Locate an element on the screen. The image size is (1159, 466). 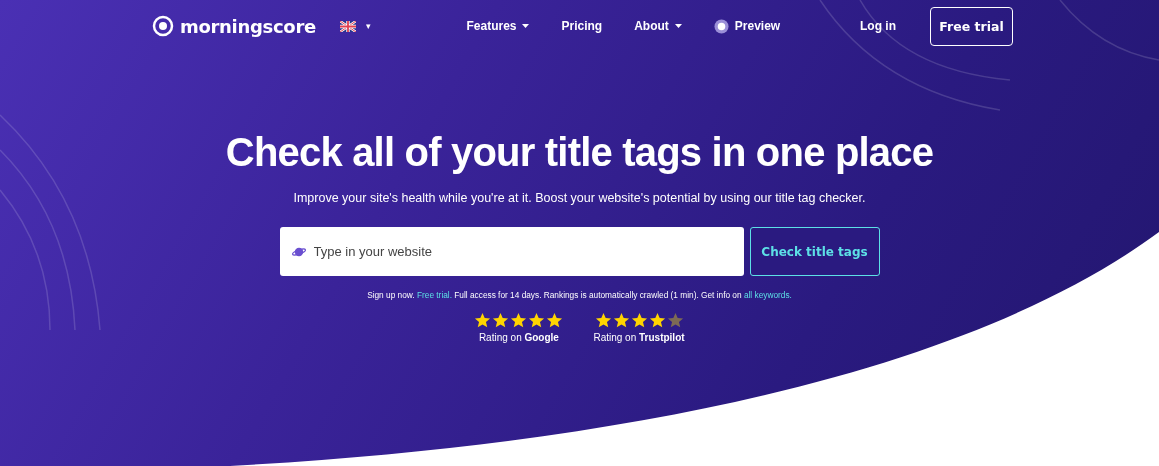
flag-icon is located at coordinates (347, 26).